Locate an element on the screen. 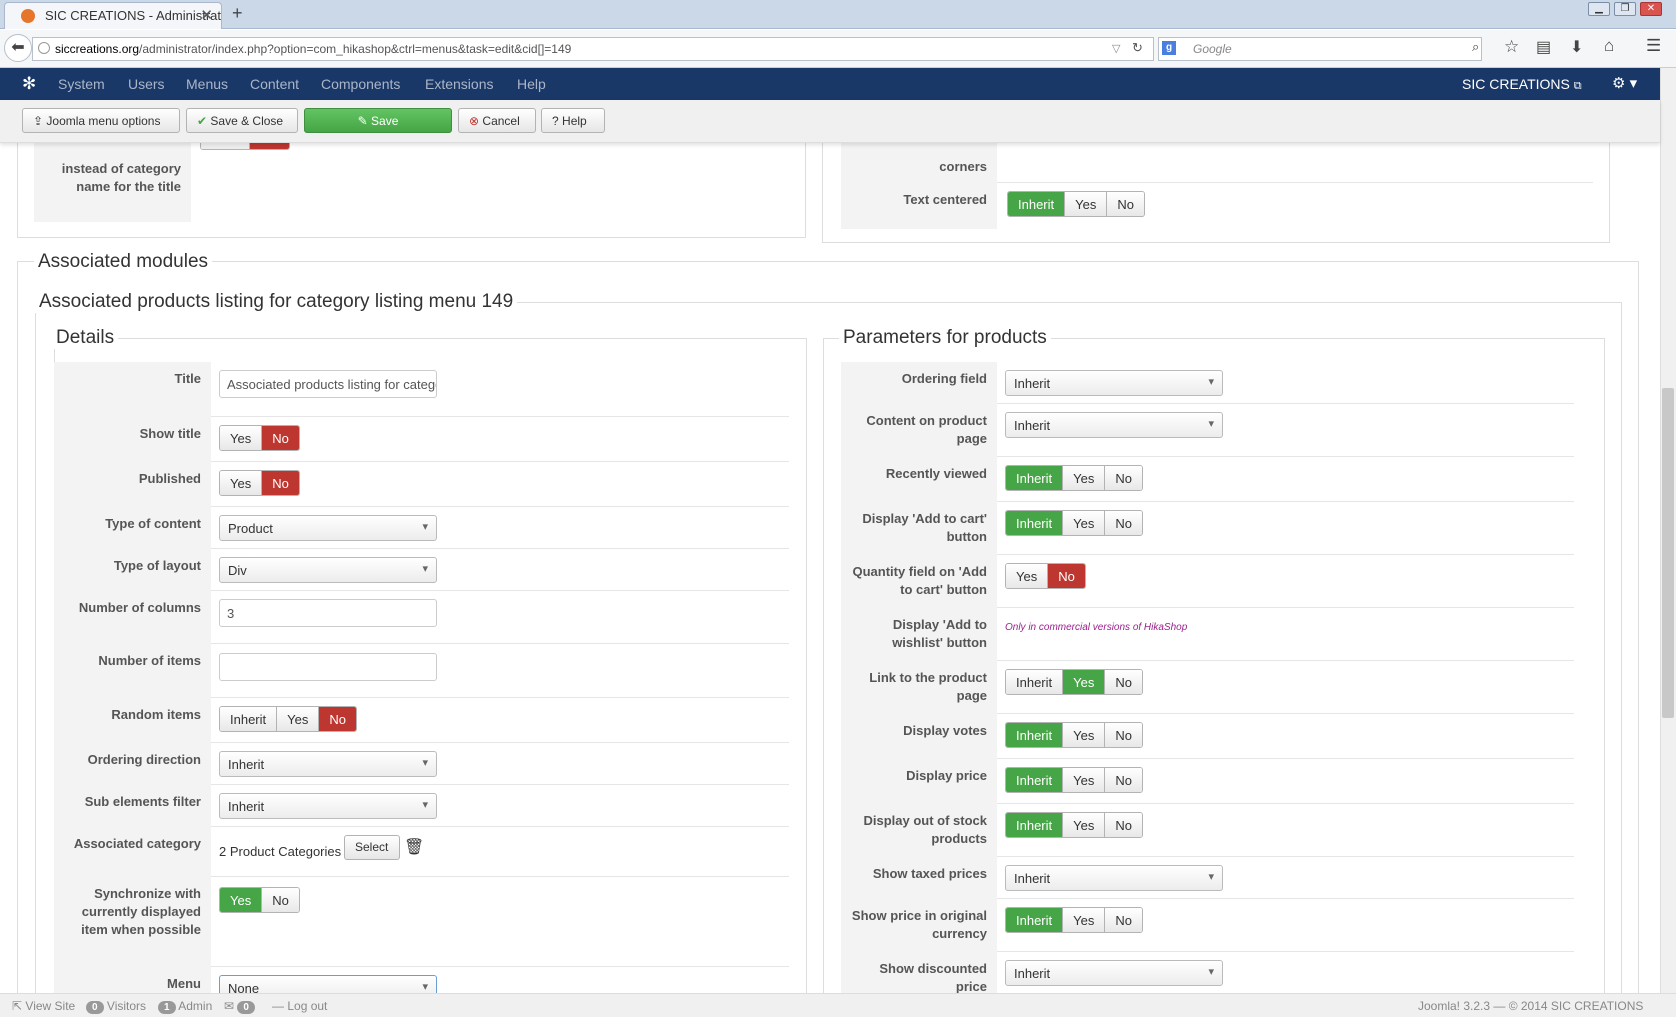  num-items-input is located at coordinates (328, 667).